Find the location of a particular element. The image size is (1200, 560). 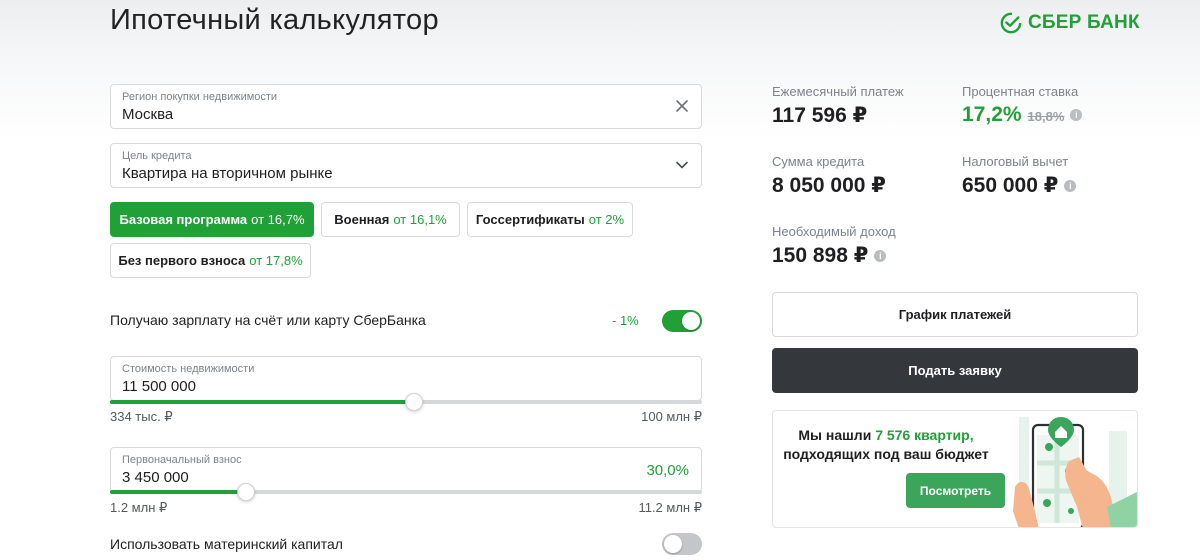

monthly-payment-amount: 117 596 ₽ is located at coordinates (820, 115).